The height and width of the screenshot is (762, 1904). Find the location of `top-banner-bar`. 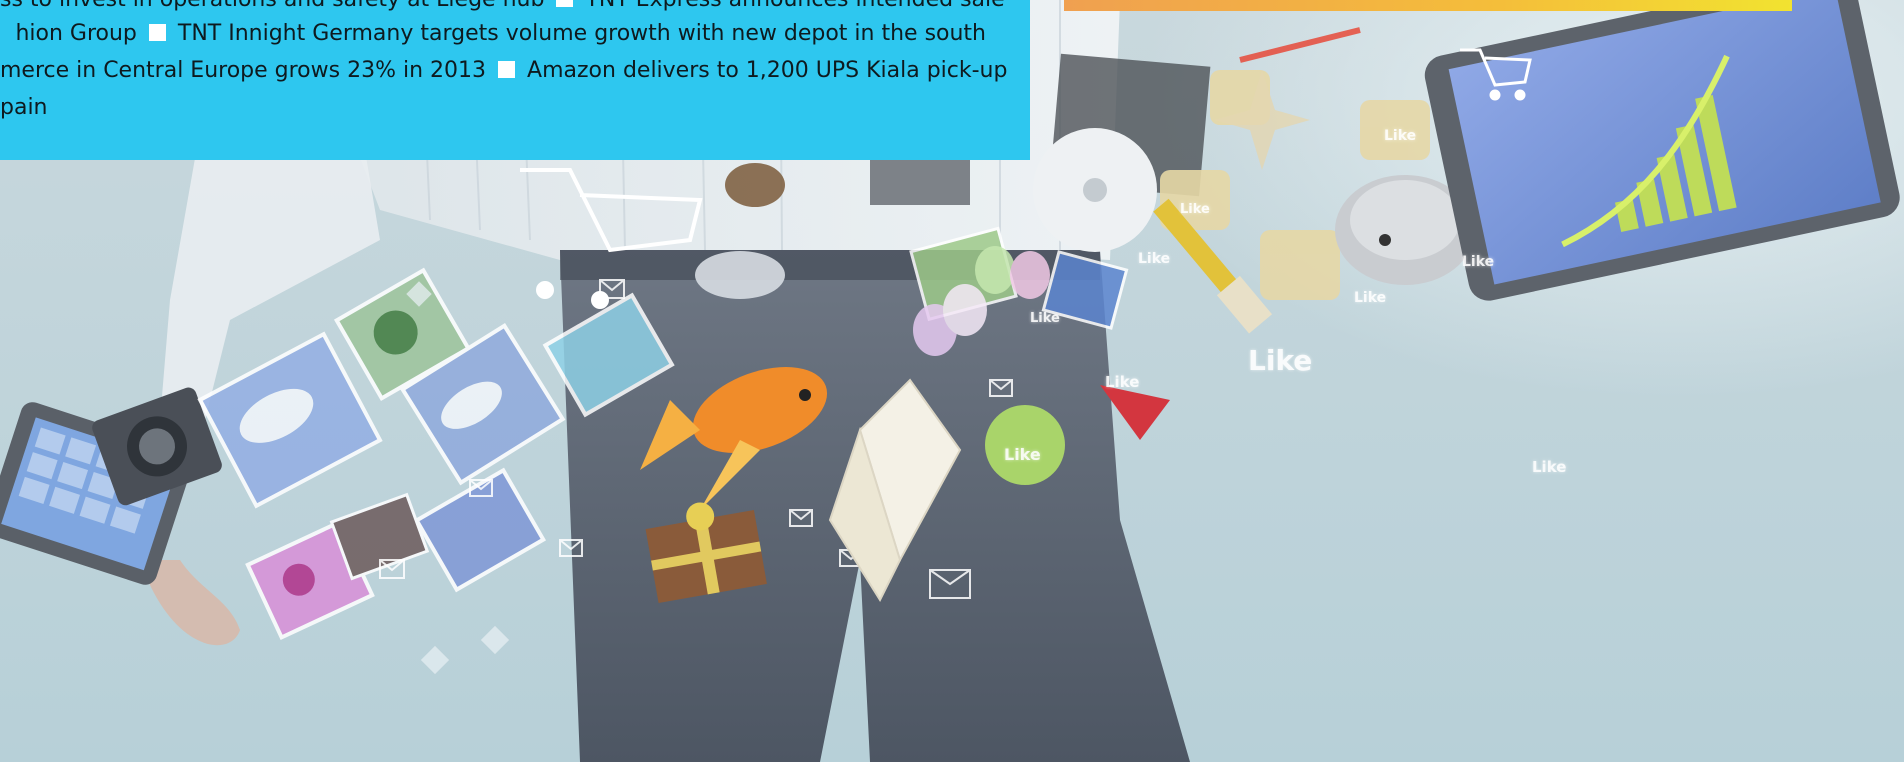

top-banner-bar is located at coordinates (1428, 5).